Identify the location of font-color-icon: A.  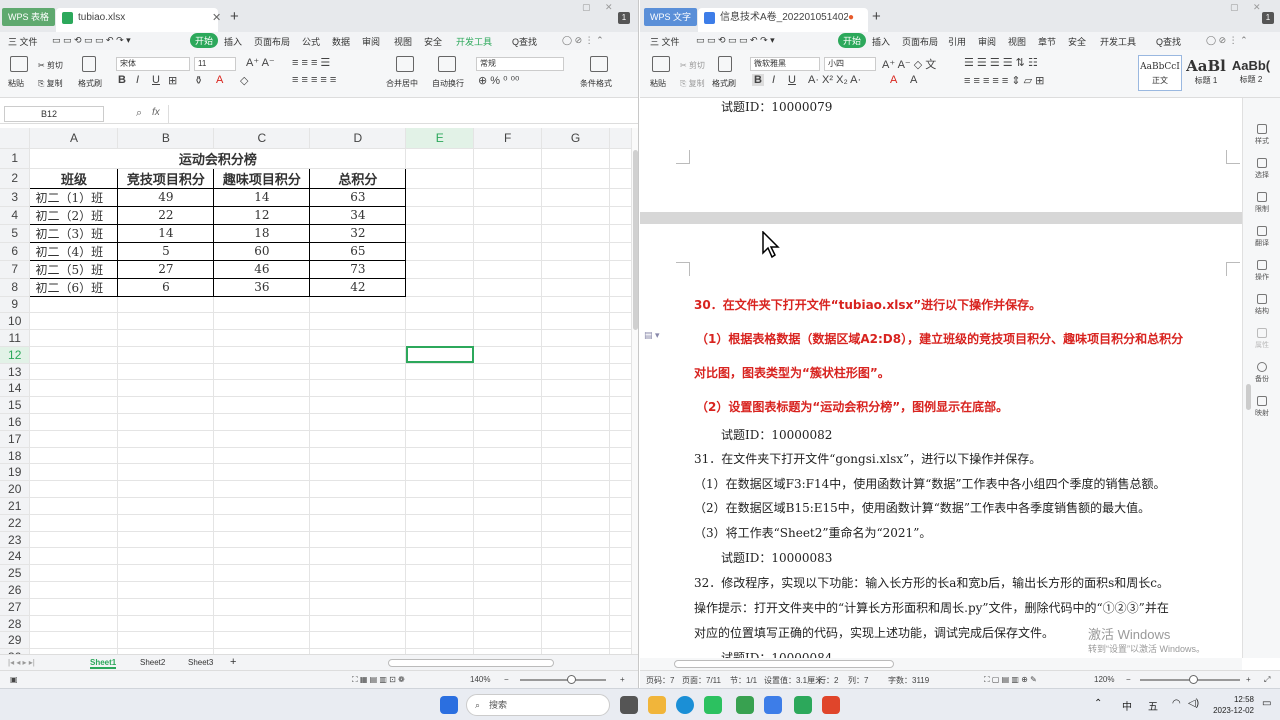
(219, 80).